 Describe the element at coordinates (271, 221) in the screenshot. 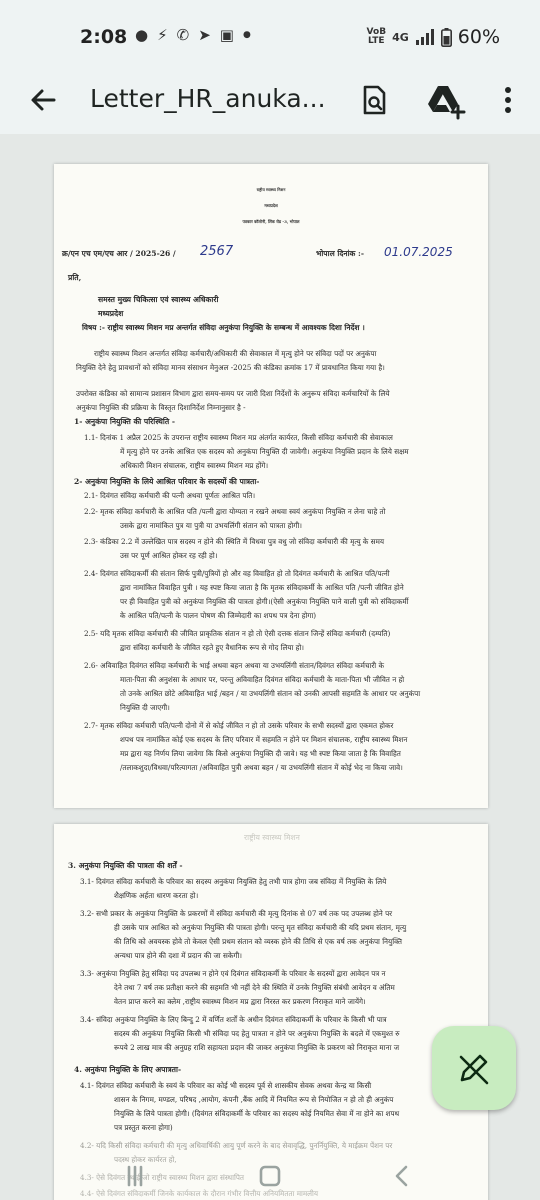

I see `org-address: पत्रकार कॉलोनी, लिंक रोड -3, भोपाल` at that location.